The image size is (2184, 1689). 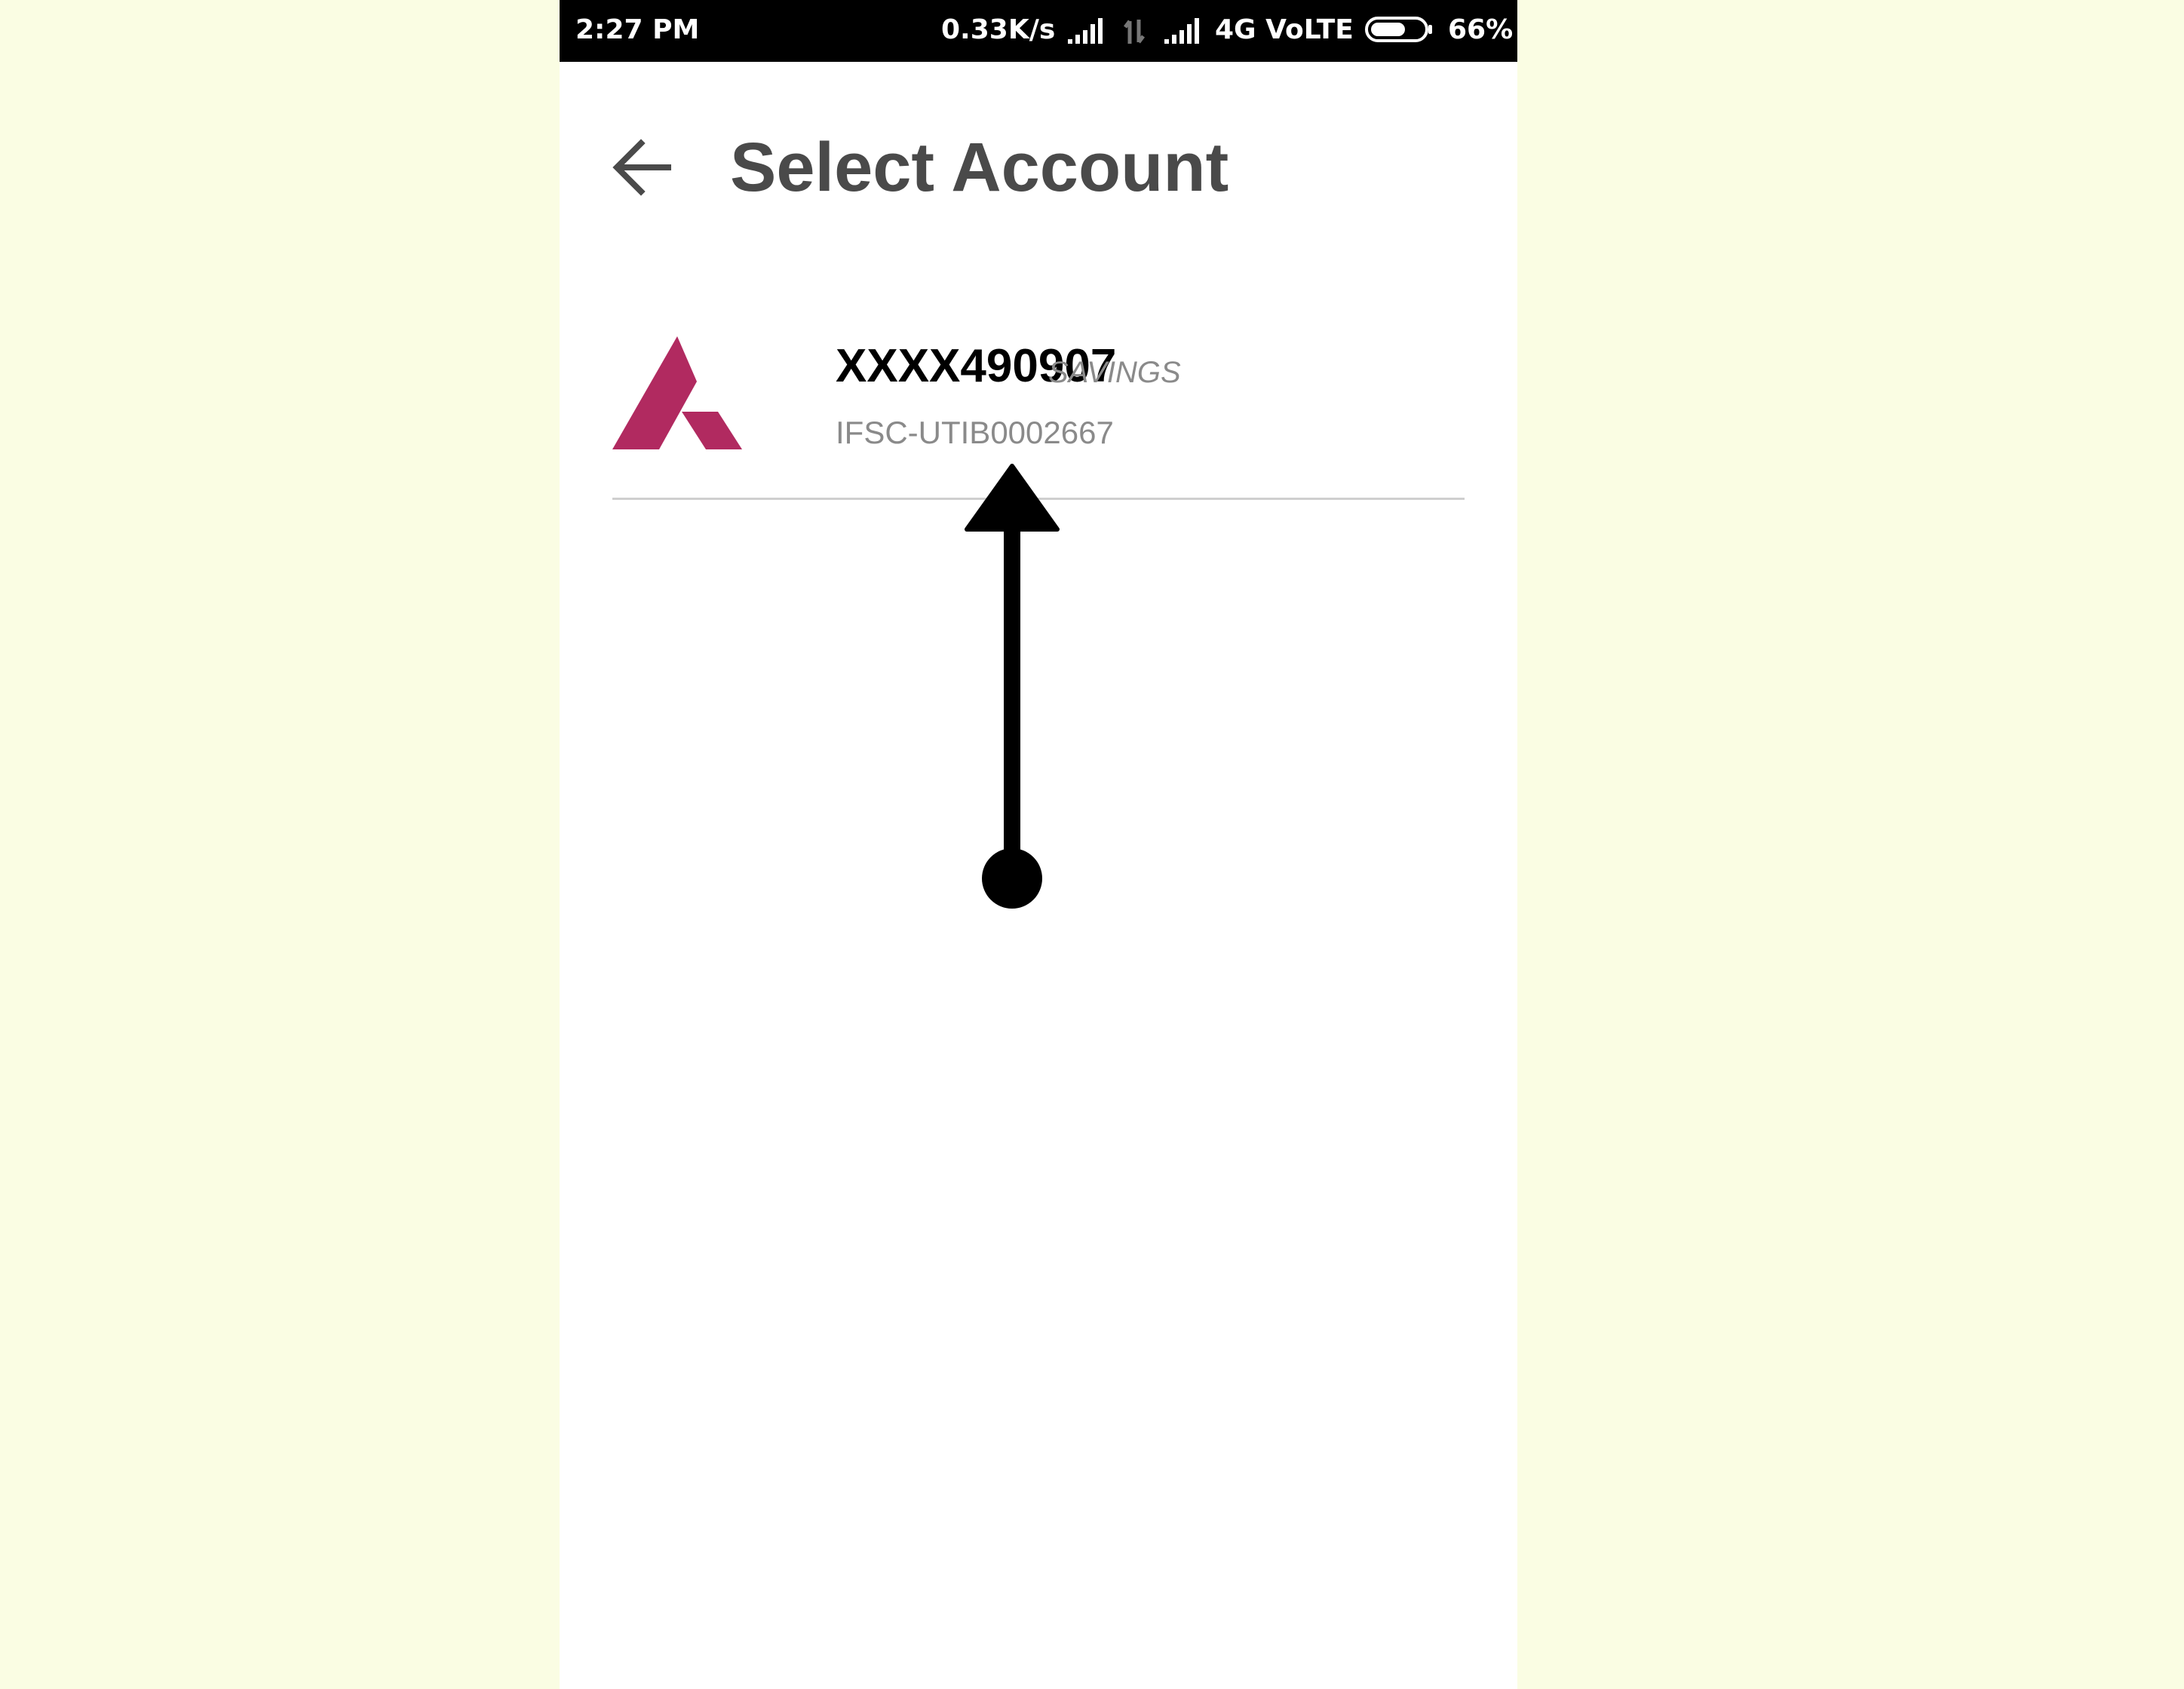 I want to click on account-list-item: XXXX490907 IFSC-UTIB0002667, so click(x=1038, y=408).